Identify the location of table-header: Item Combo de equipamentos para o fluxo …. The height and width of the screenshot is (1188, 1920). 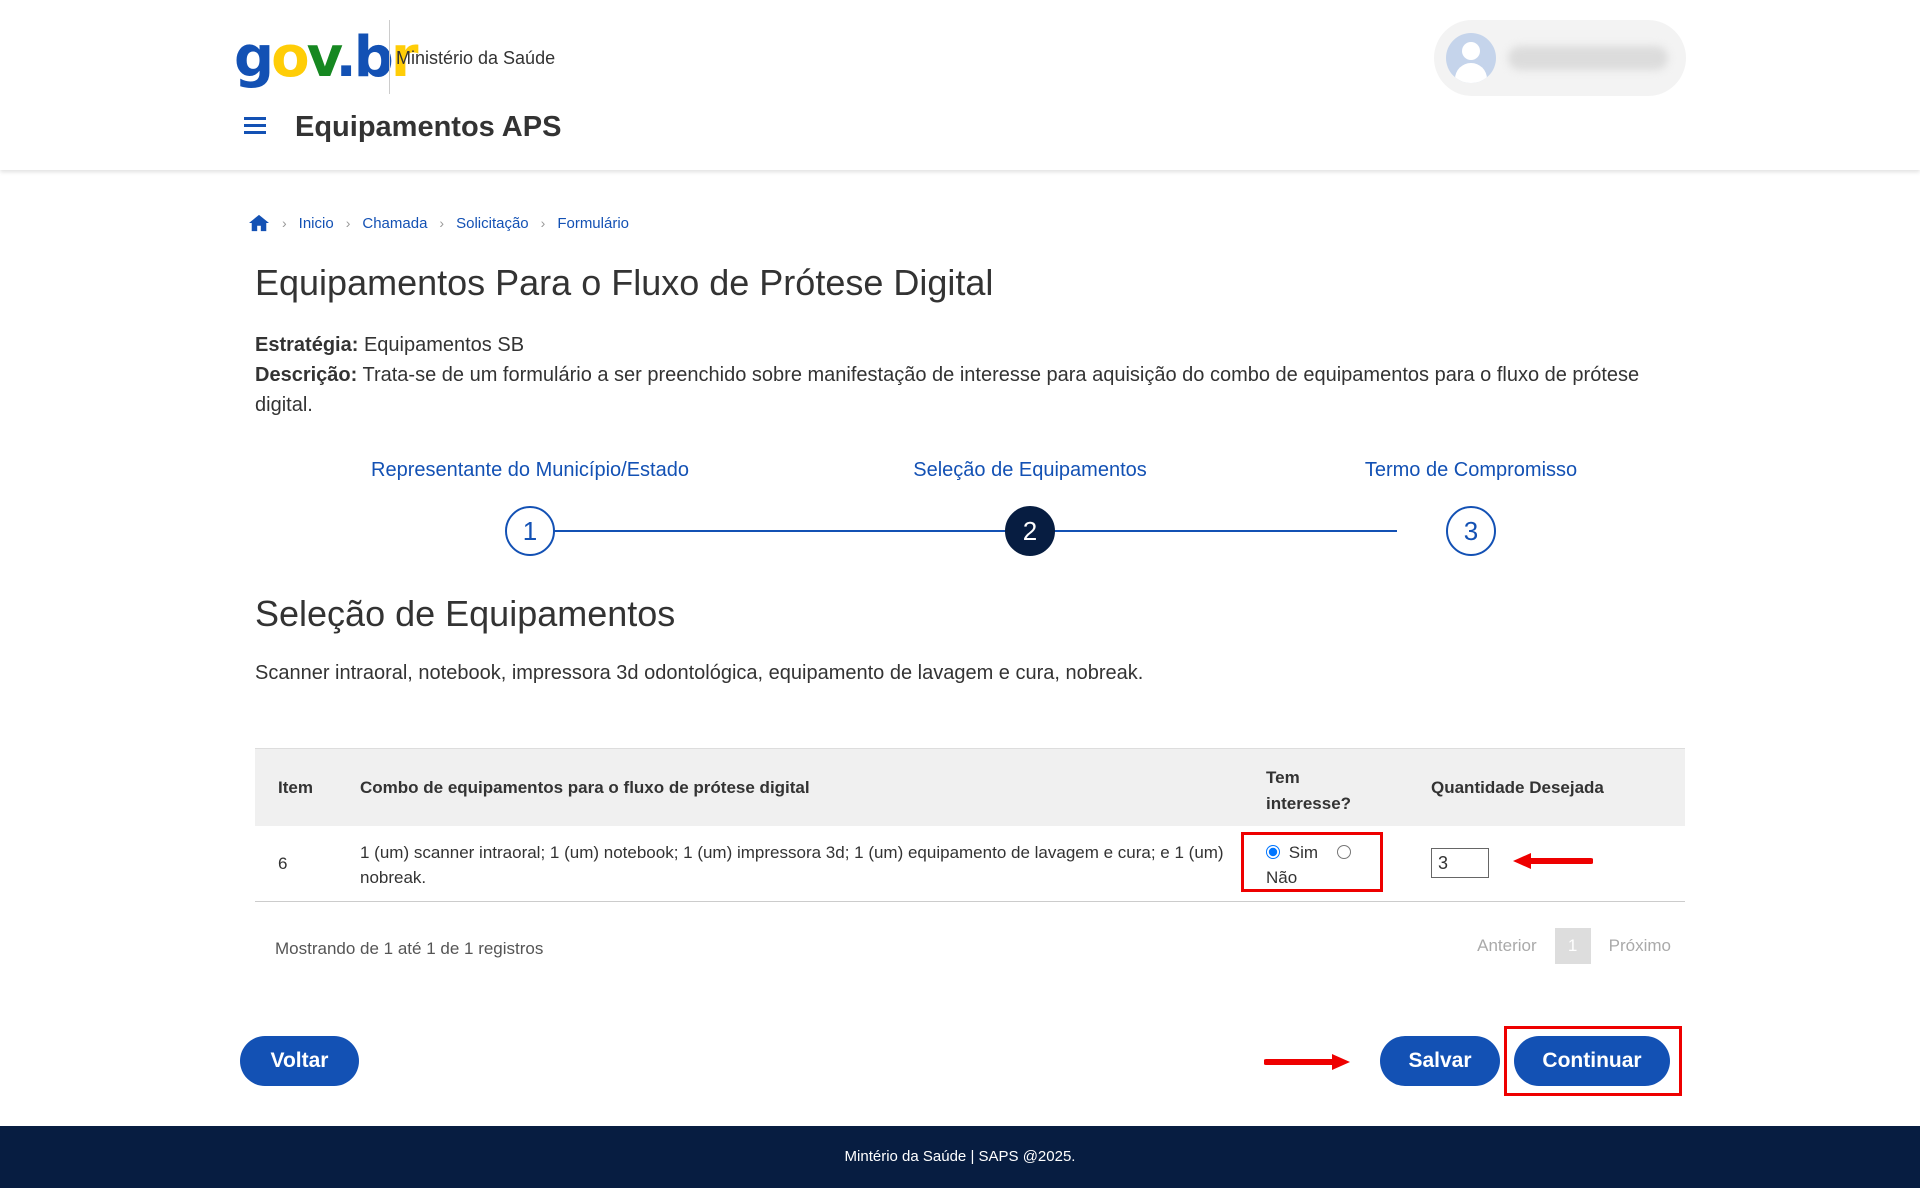
(970, 787).